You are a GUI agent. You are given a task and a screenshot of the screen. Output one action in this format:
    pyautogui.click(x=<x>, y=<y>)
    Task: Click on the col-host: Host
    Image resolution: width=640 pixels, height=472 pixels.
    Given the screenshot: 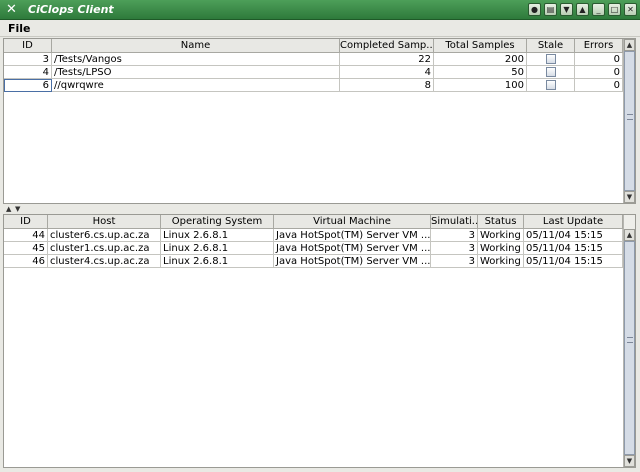 What is the action you would take?
    pyautogui.click(x=104, y=222)
    